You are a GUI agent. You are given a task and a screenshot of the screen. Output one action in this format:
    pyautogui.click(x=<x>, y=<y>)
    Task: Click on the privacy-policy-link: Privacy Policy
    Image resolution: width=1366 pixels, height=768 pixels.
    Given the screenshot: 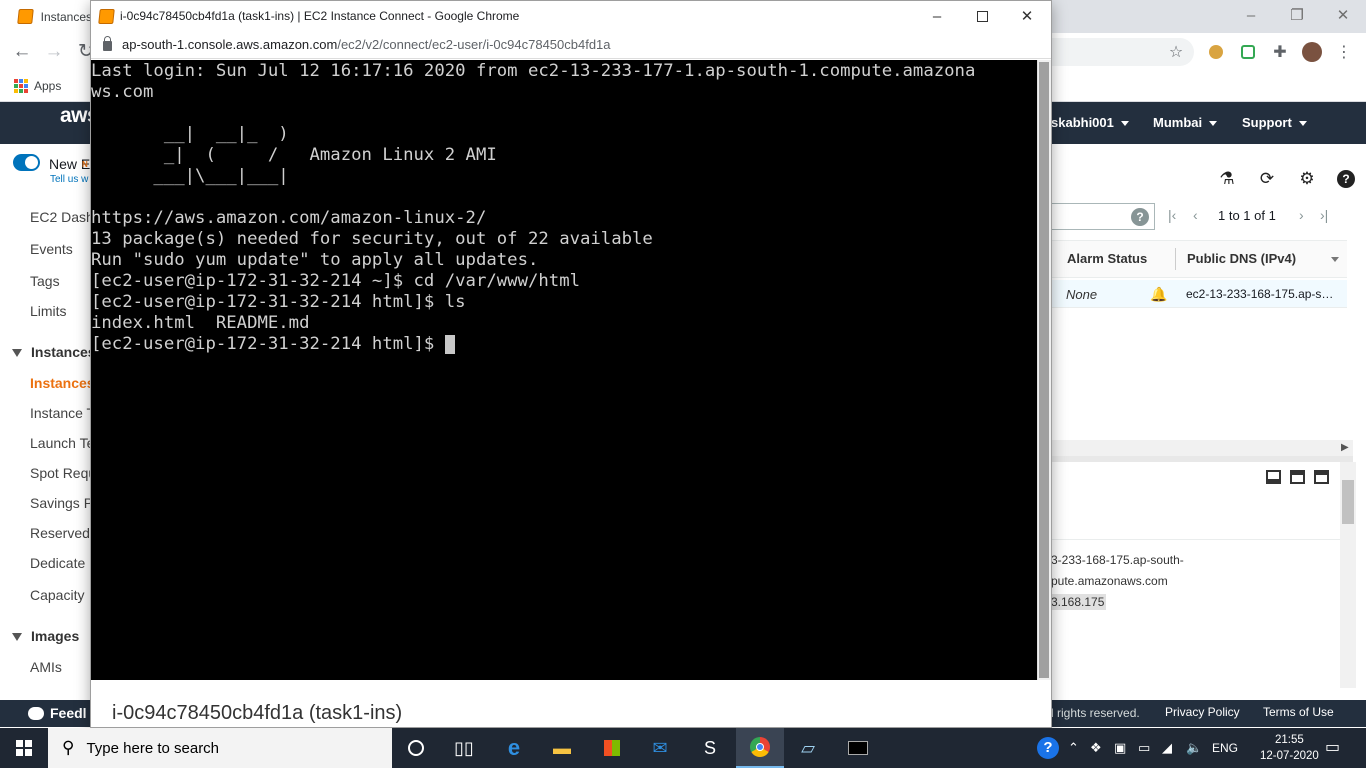 What is the action you would take?
    pyautogui.click(x=1202, y=712)
    